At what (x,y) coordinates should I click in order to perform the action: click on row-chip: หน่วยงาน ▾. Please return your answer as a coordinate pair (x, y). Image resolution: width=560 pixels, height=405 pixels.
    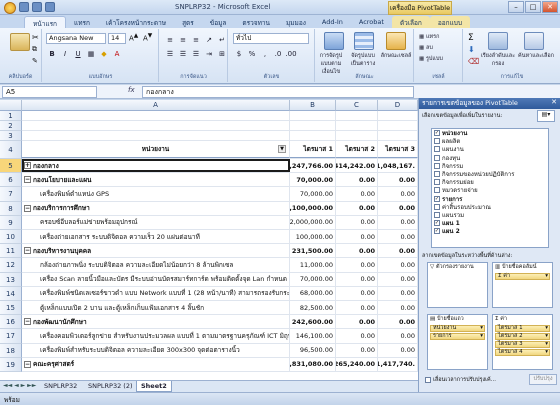
    Looking at the image, I should click on (457, 328).